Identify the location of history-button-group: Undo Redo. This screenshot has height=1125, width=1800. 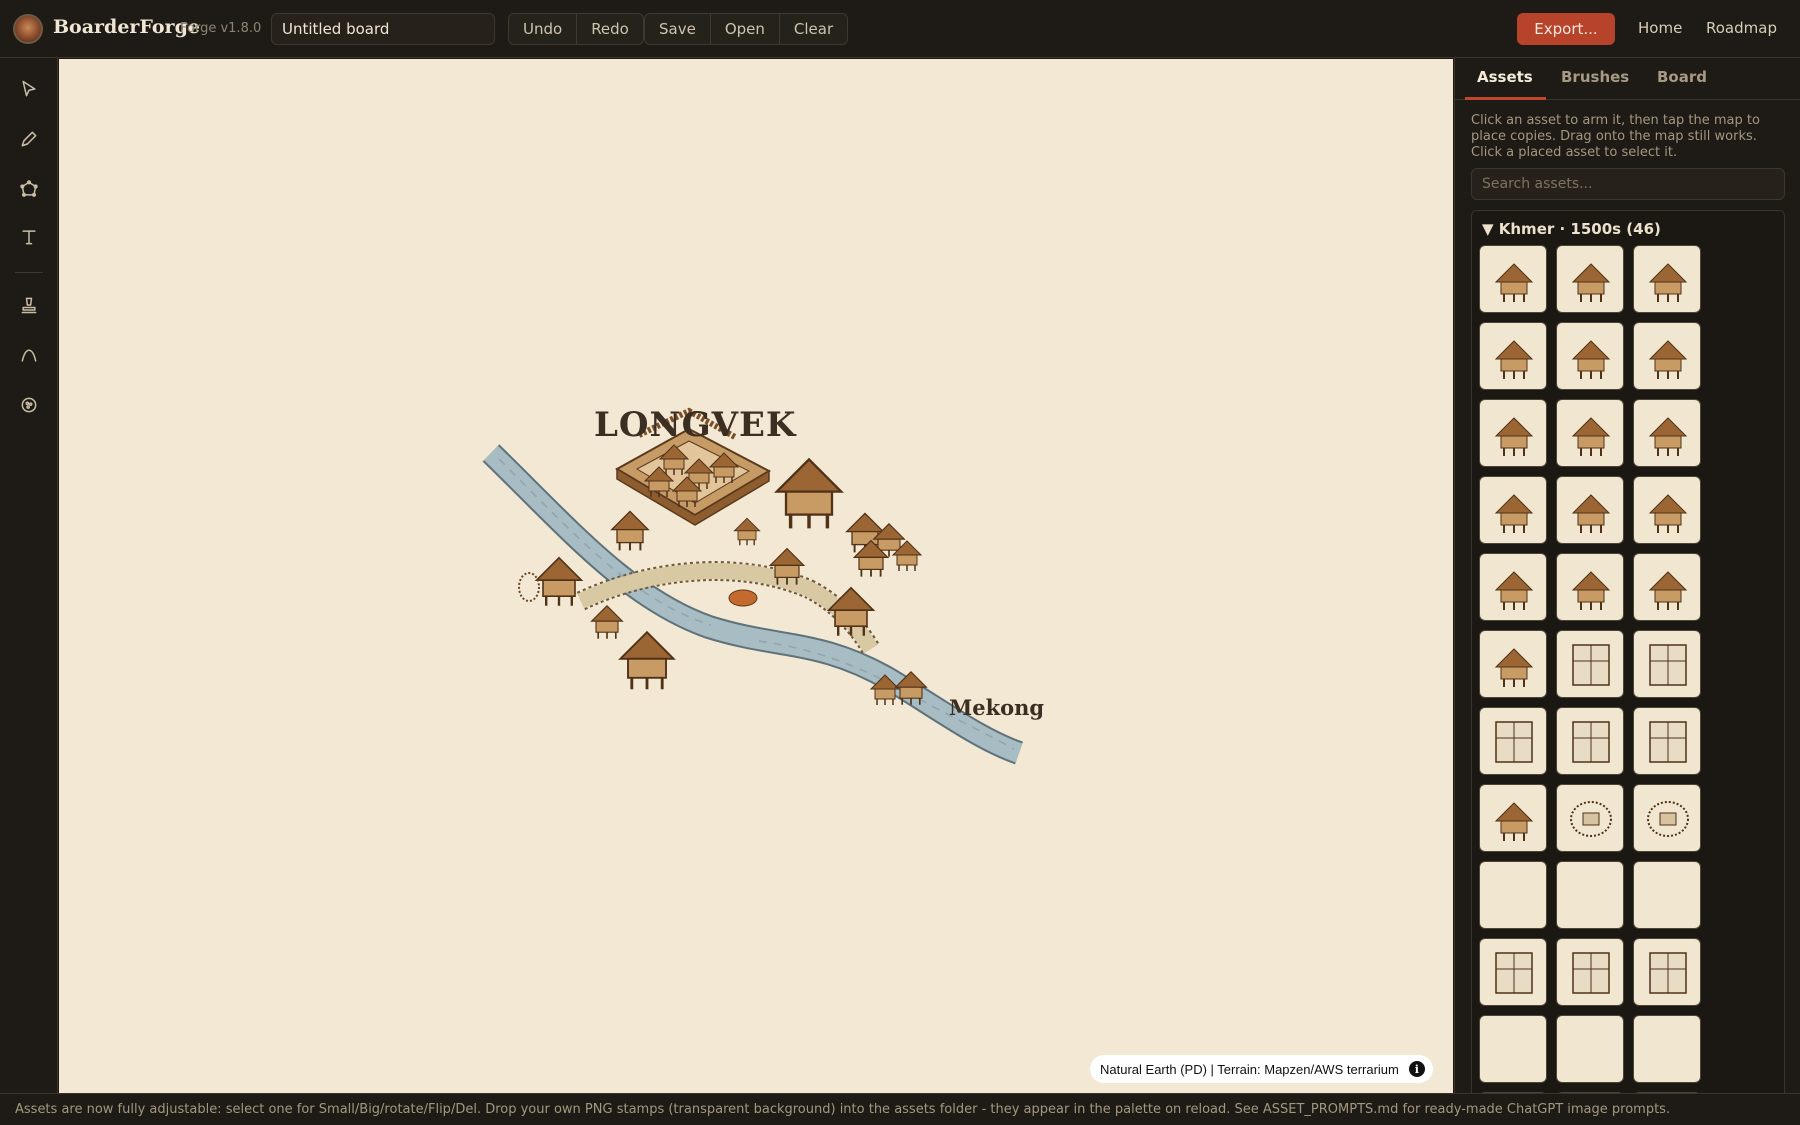
(576, 29).